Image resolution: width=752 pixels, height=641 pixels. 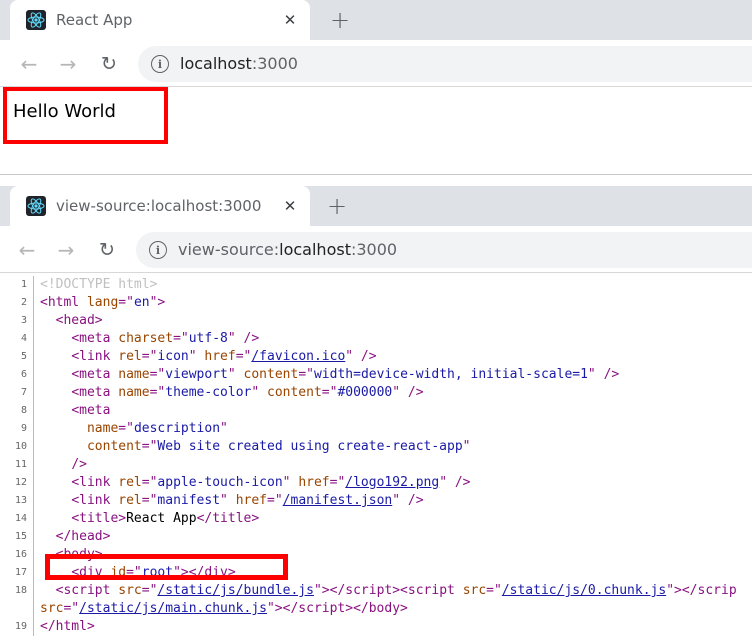 I want to click on line-number: 9, so click(x=17, y=429).